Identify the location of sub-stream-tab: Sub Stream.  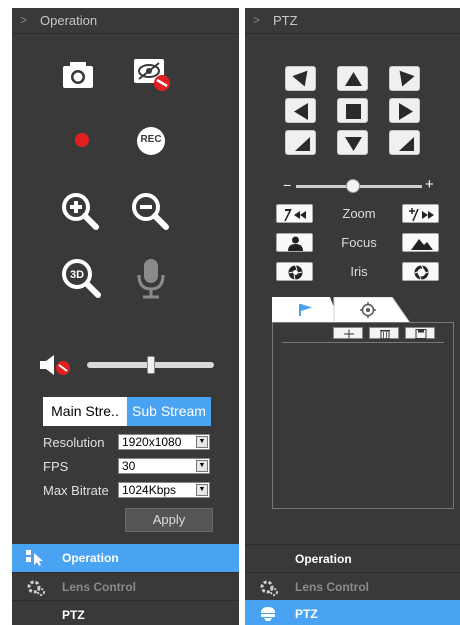
(169, 411).